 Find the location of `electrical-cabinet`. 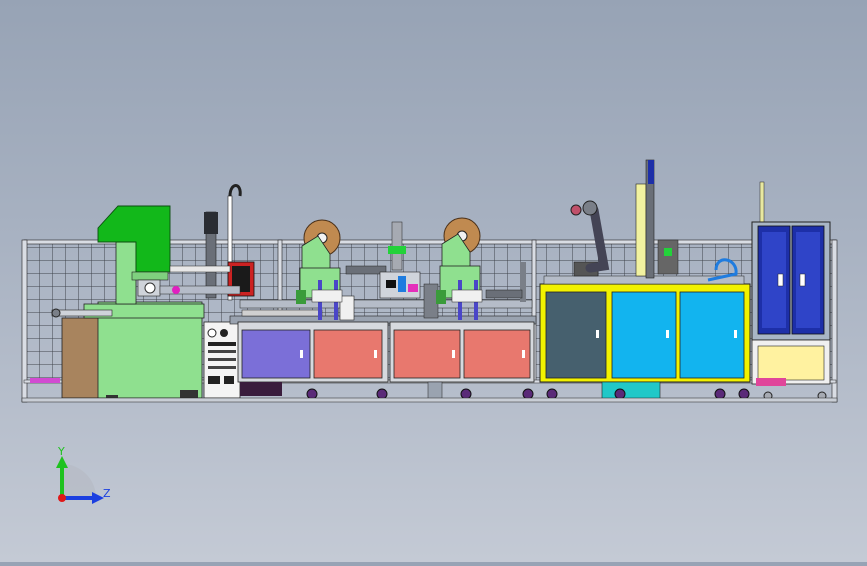

electrical-cabinet is located at coordinates (791, 291).